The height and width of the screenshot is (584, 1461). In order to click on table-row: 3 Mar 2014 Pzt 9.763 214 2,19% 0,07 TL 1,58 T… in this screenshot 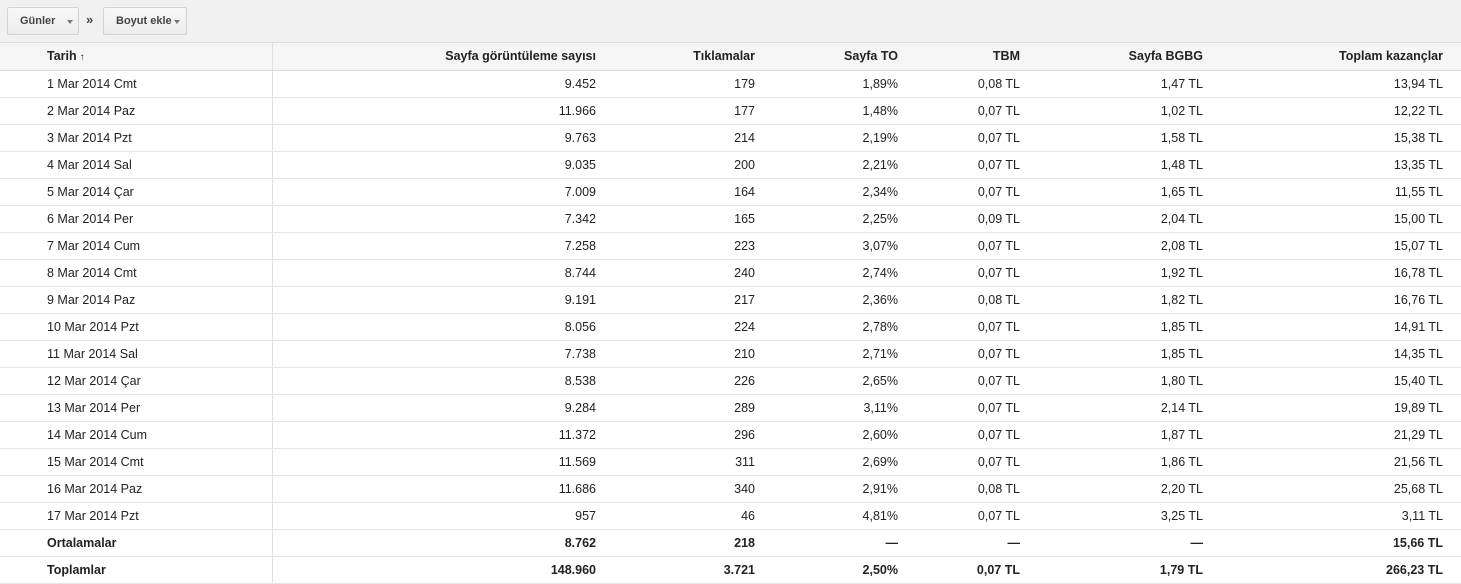, I will do `click(730, 138)`.